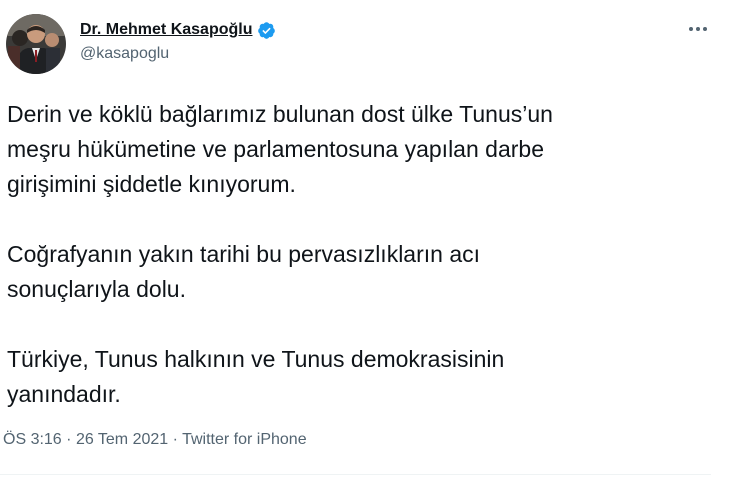 The image size is (733, 482). What do you see at coordinates (32, 439) in the screenshot?
I see `tweet-time: ÖS 3:16` at bounding box center [32, 439].